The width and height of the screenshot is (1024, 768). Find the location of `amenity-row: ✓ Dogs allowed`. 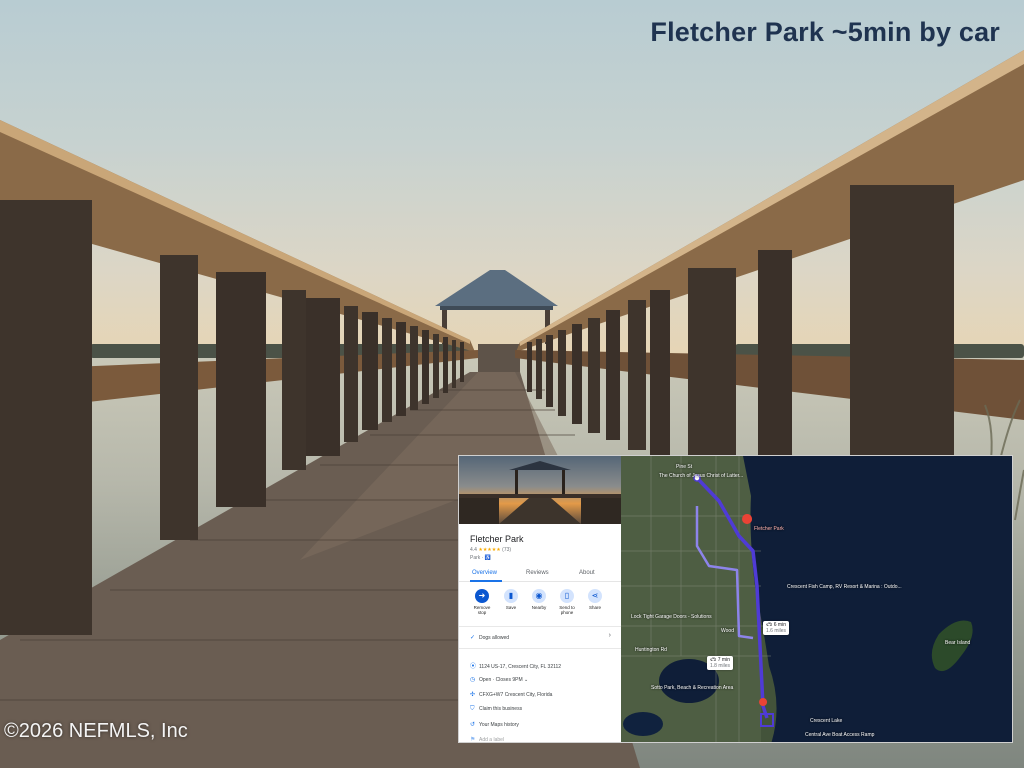

amenity-row: ✓ Dogs allowed is located at coordinates (489, 637).